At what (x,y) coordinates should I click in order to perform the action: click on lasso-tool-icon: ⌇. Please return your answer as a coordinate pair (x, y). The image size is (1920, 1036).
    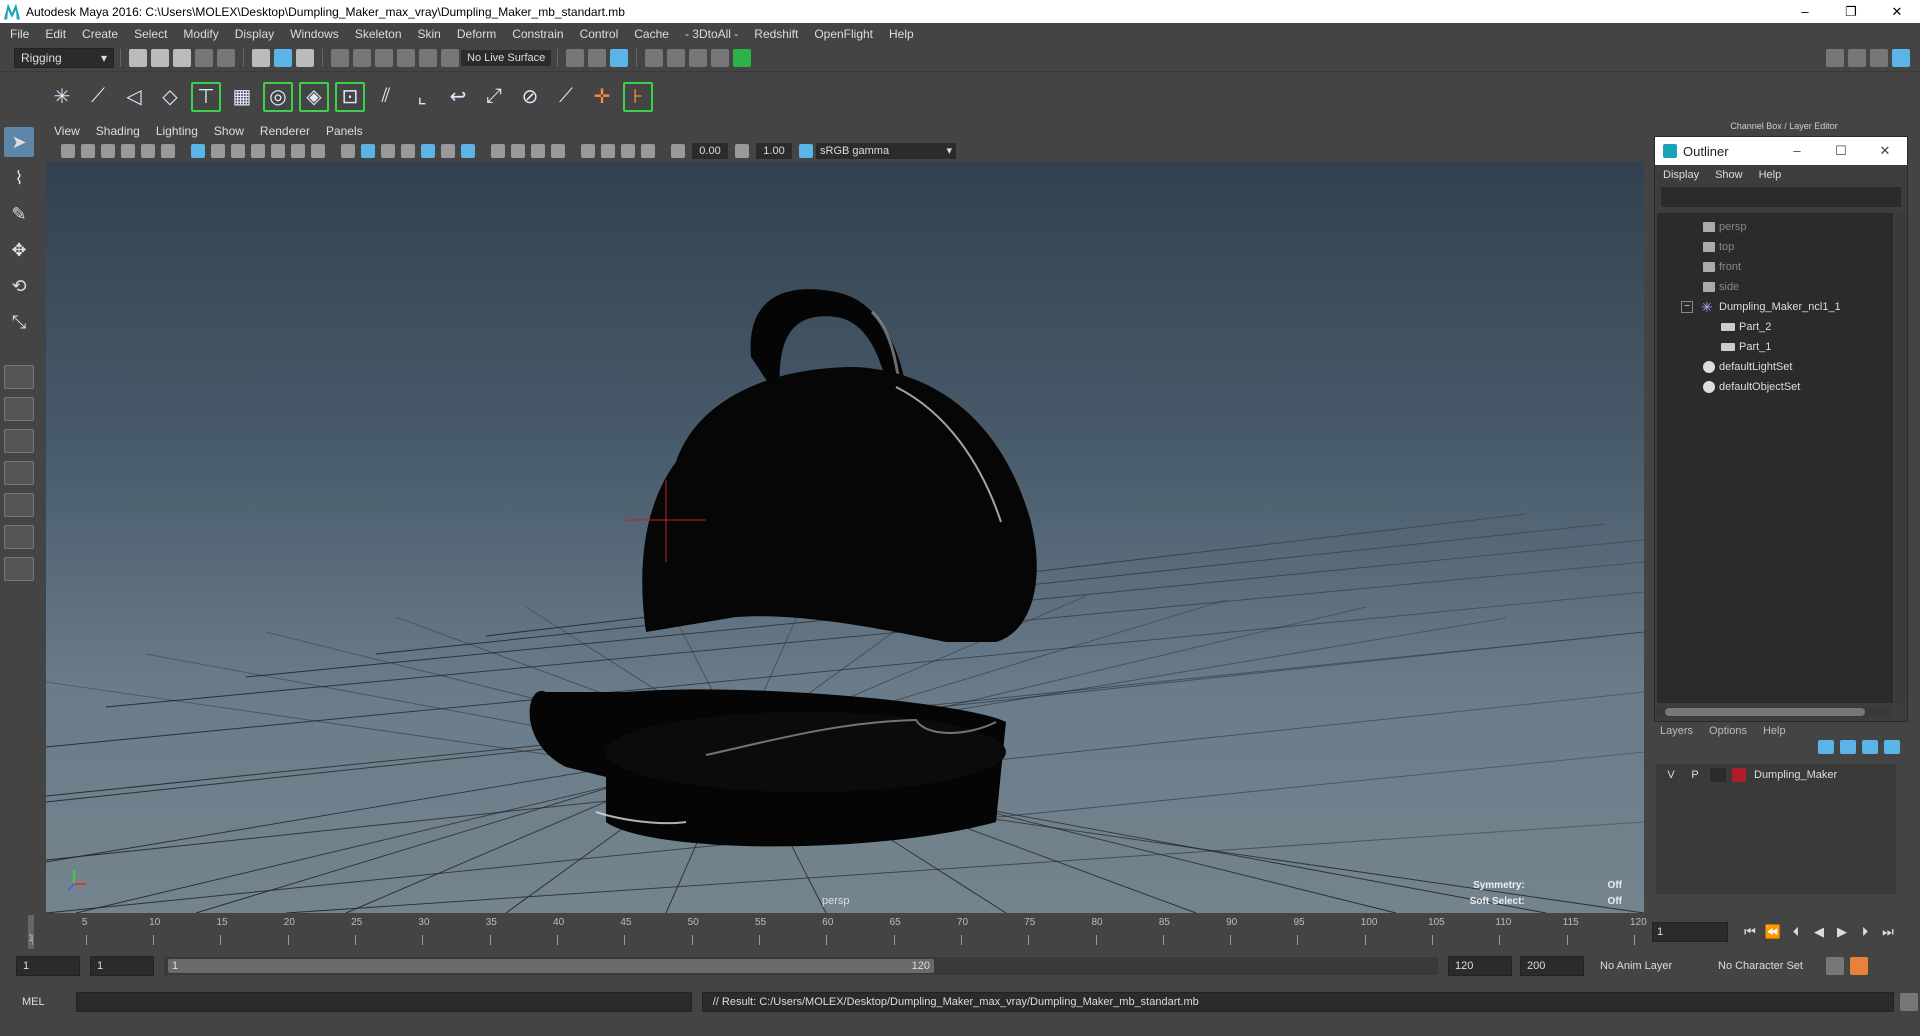
    Looking at the image, I should click on (19, 178).